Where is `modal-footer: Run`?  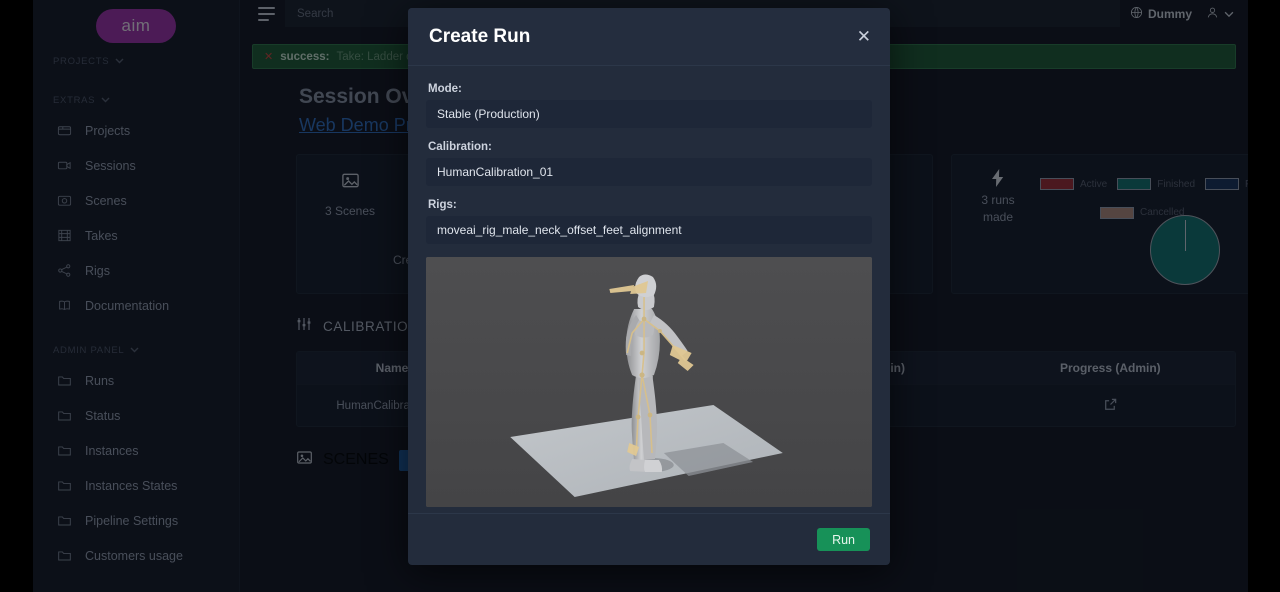
modal-footer: Run is located at coordinates (649, 539).